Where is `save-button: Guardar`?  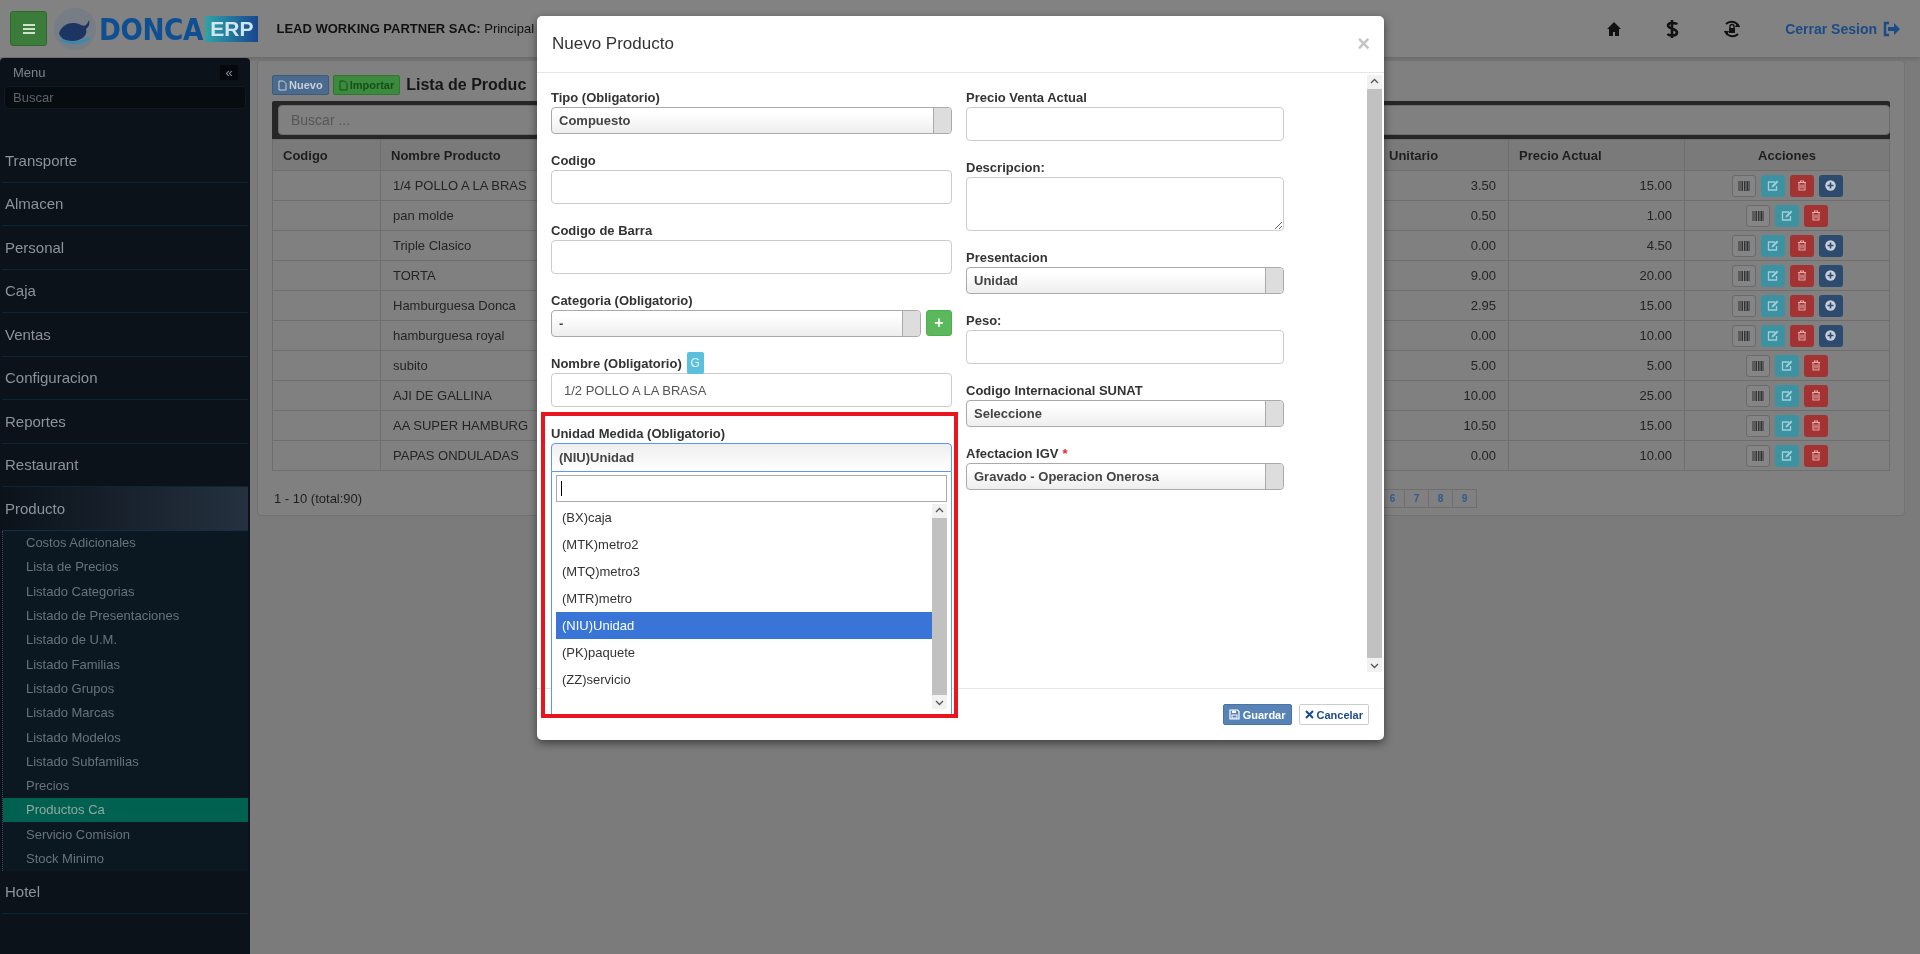
save-button: Guardar is located at coordinates (1257, 714).